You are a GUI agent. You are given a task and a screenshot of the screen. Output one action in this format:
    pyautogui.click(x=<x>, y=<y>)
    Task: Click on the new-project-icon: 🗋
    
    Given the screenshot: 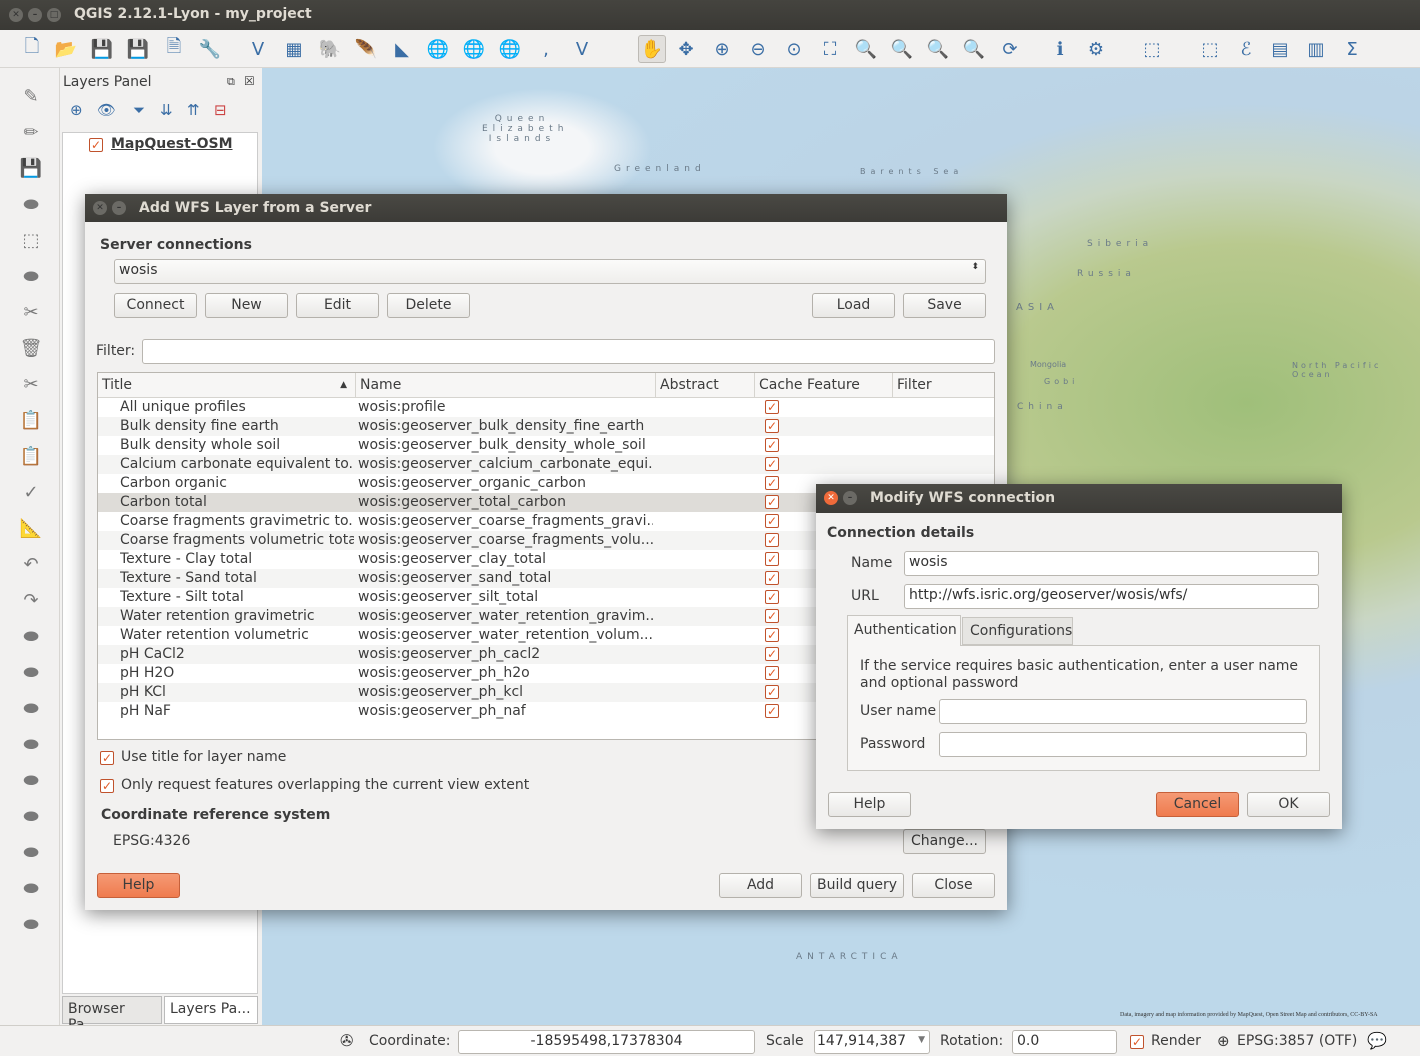 What is the action you would take?
    pyautogui.click(x=32, y=49)
    